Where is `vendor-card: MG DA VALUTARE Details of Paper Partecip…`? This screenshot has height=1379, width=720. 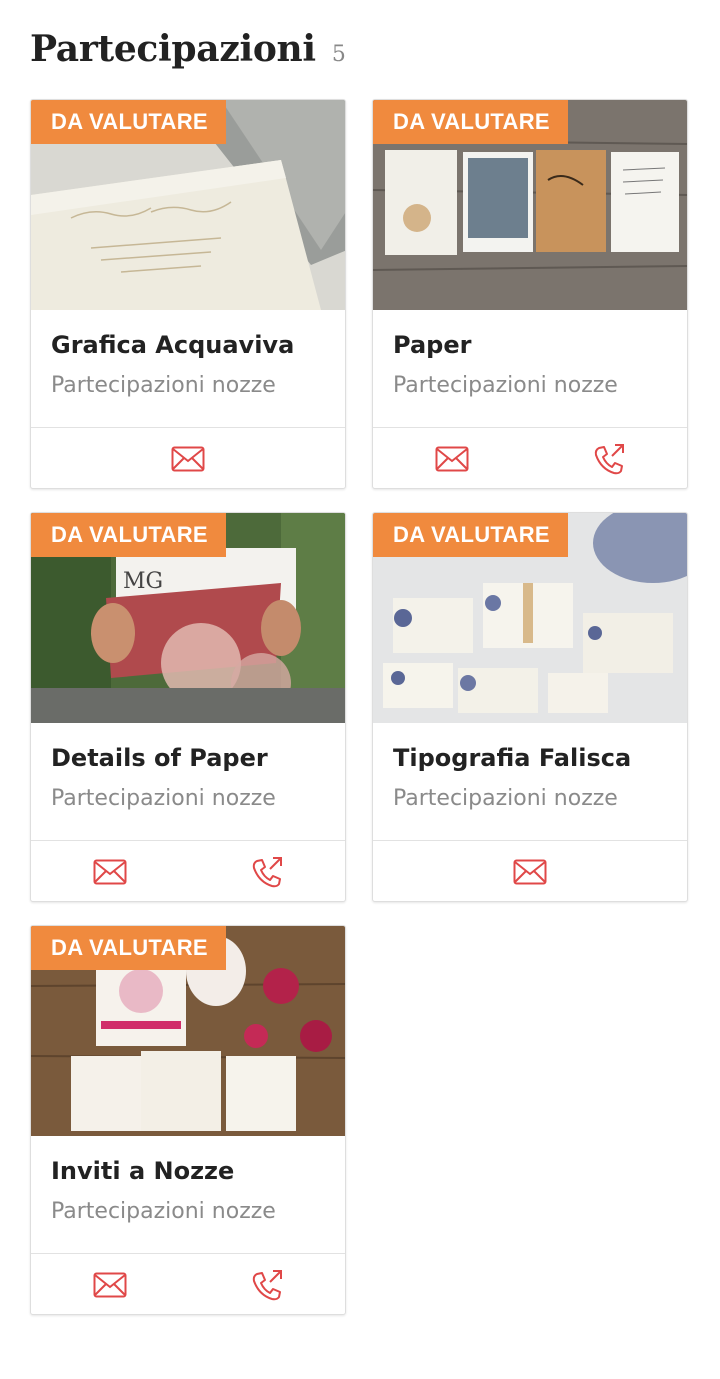
vendor-card: MG DA VALUTARE Details of Paper Partecip… is located at coordinates (188, 707).